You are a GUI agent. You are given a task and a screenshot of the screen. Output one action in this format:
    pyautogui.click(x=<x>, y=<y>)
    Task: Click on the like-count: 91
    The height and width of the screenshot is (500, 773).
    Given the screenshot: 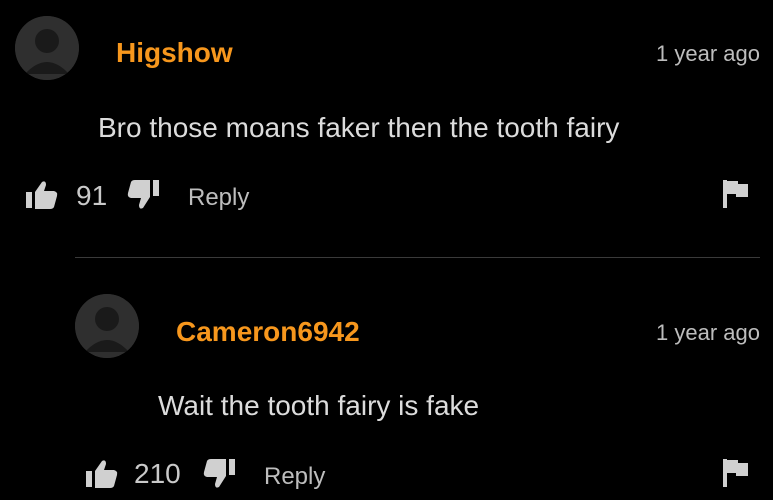 What is the action you would take?
    pyautogui.click(x=92, y=195)
    